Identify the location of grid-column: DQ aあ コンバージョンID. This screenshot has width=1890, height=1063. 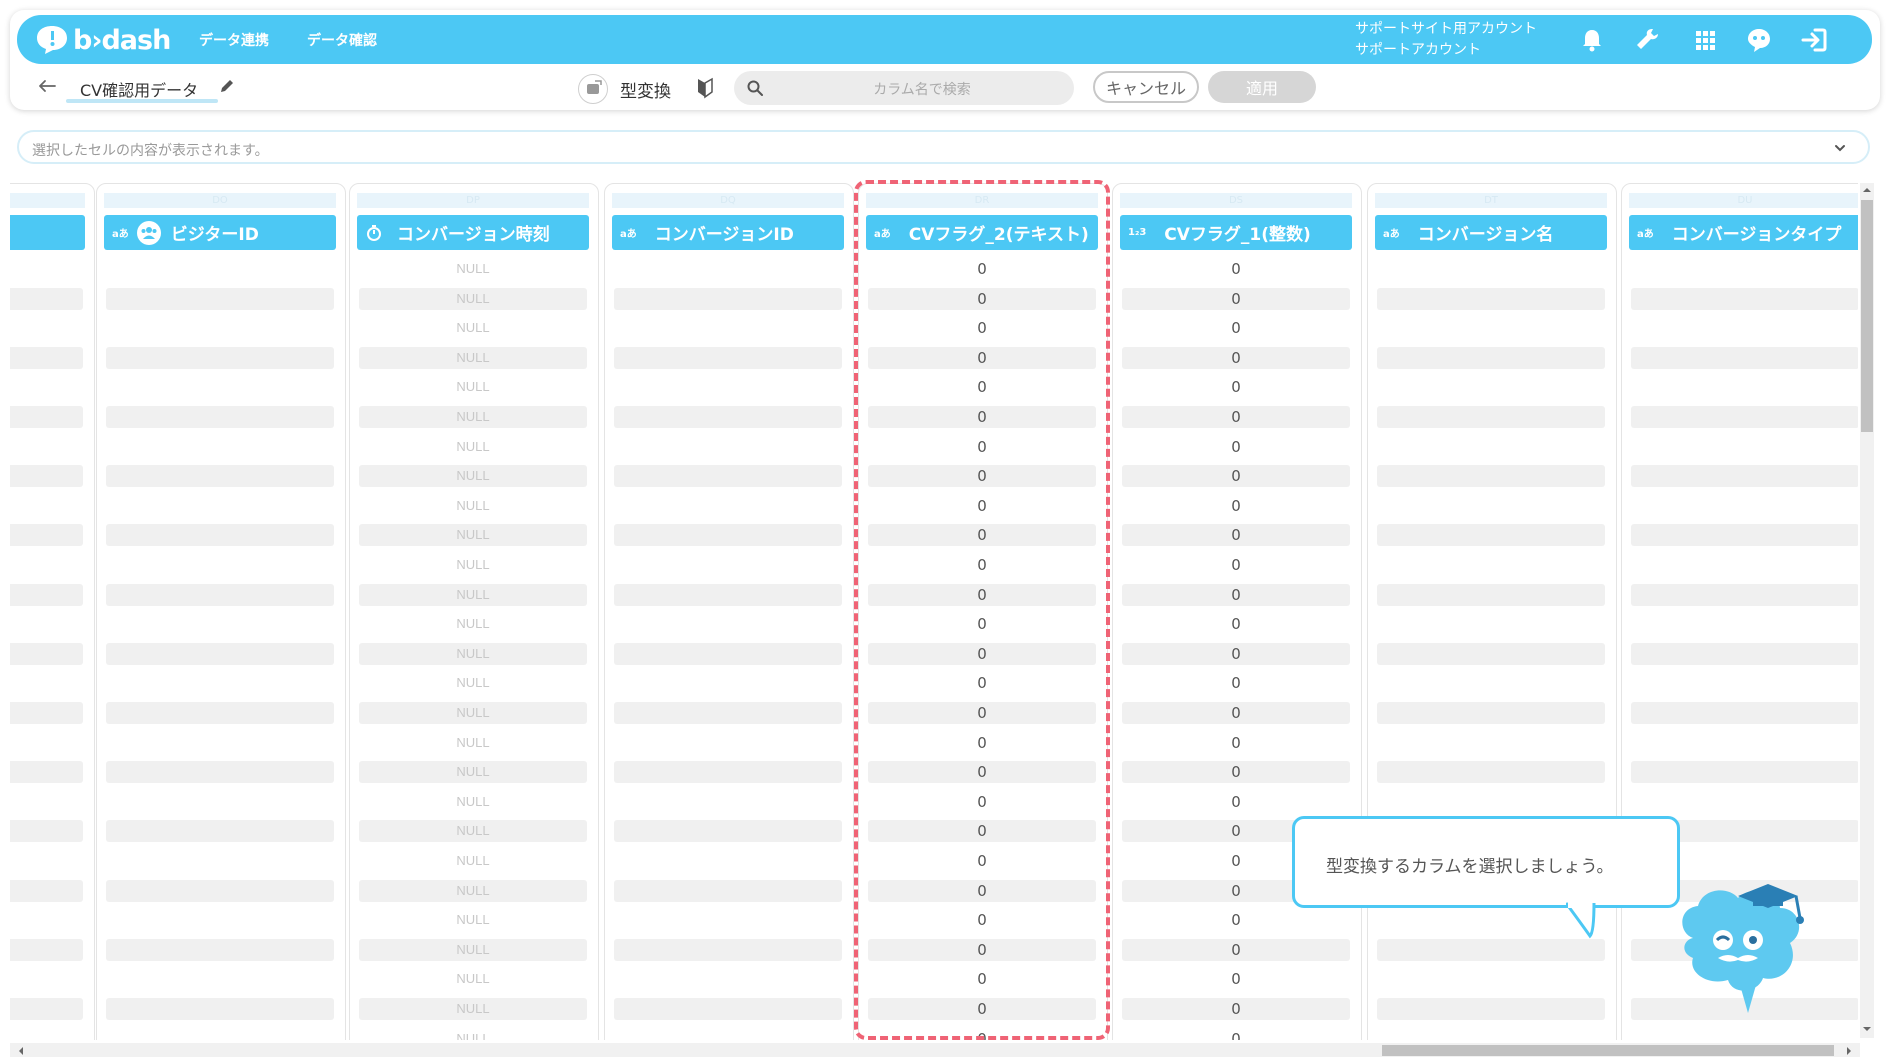
(729, 611).